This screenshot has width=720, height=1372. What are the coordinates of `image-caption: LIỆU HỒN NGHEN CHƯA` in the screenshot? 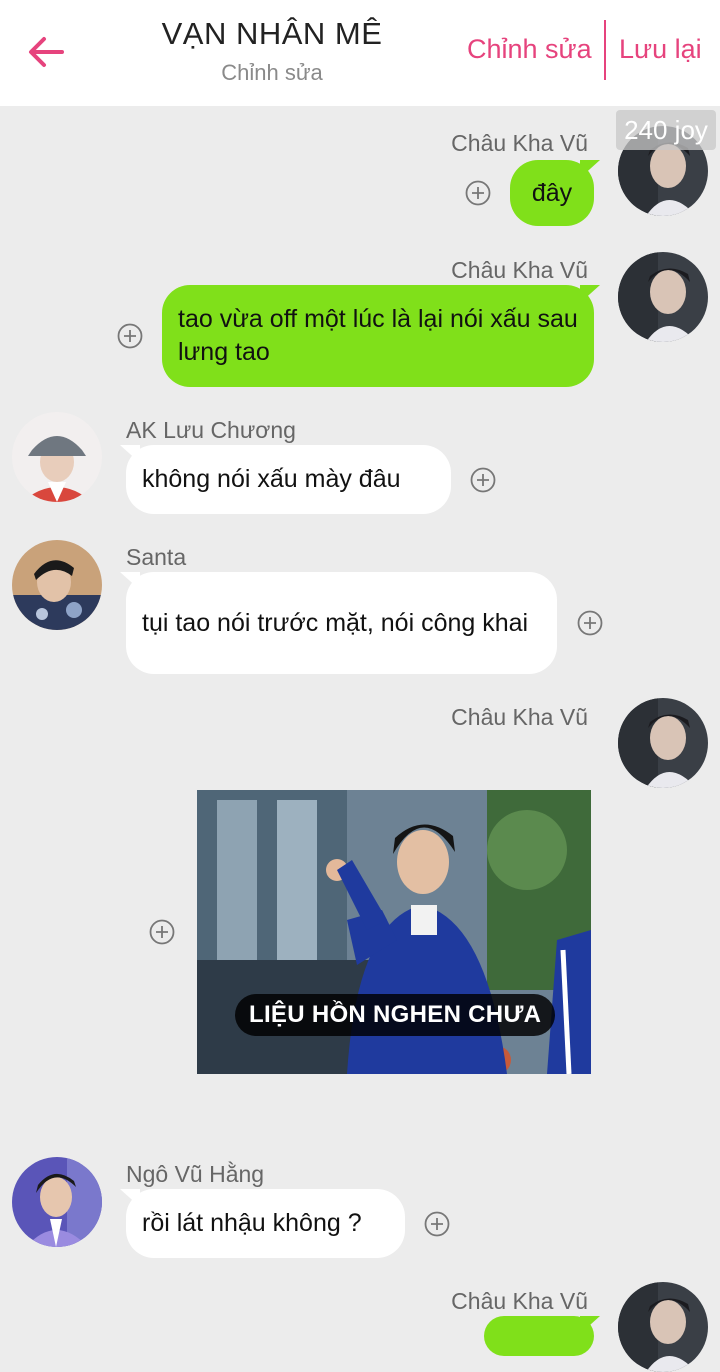 It's located at (395, 1015).